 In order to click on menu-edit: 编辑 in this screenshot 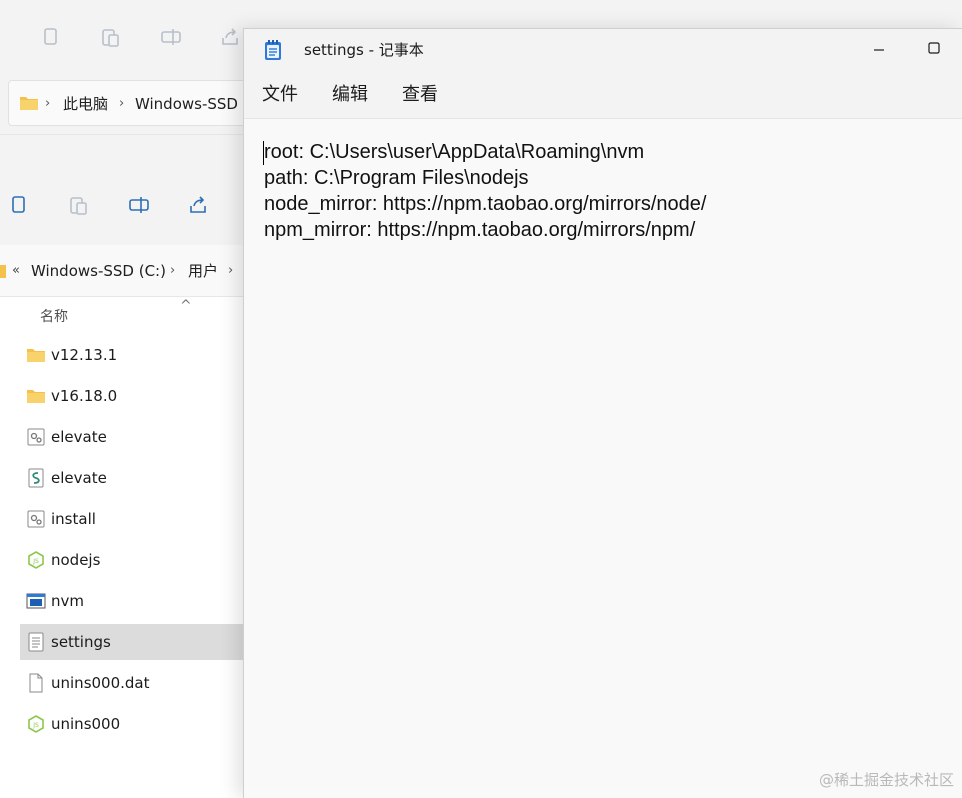, I will do `click(350, 95)`.